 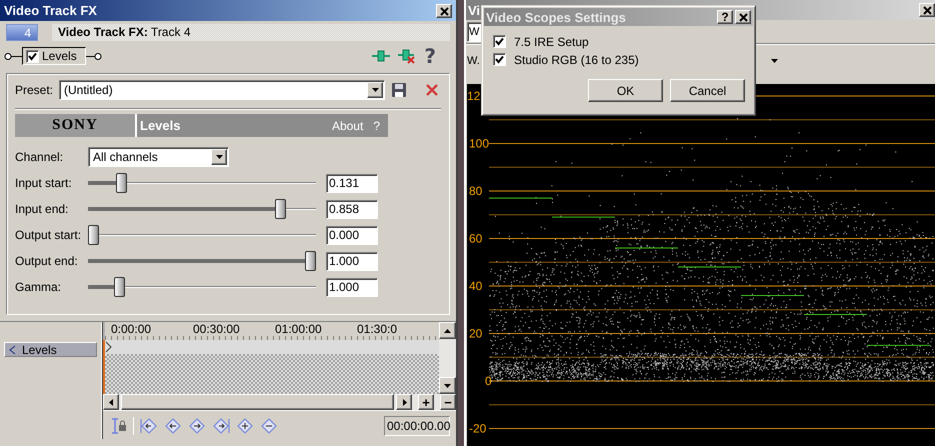 What do you see at coordinates (725, 17) in the screenshot?
I see `help-button: ?` at bounding box center [725, 17].